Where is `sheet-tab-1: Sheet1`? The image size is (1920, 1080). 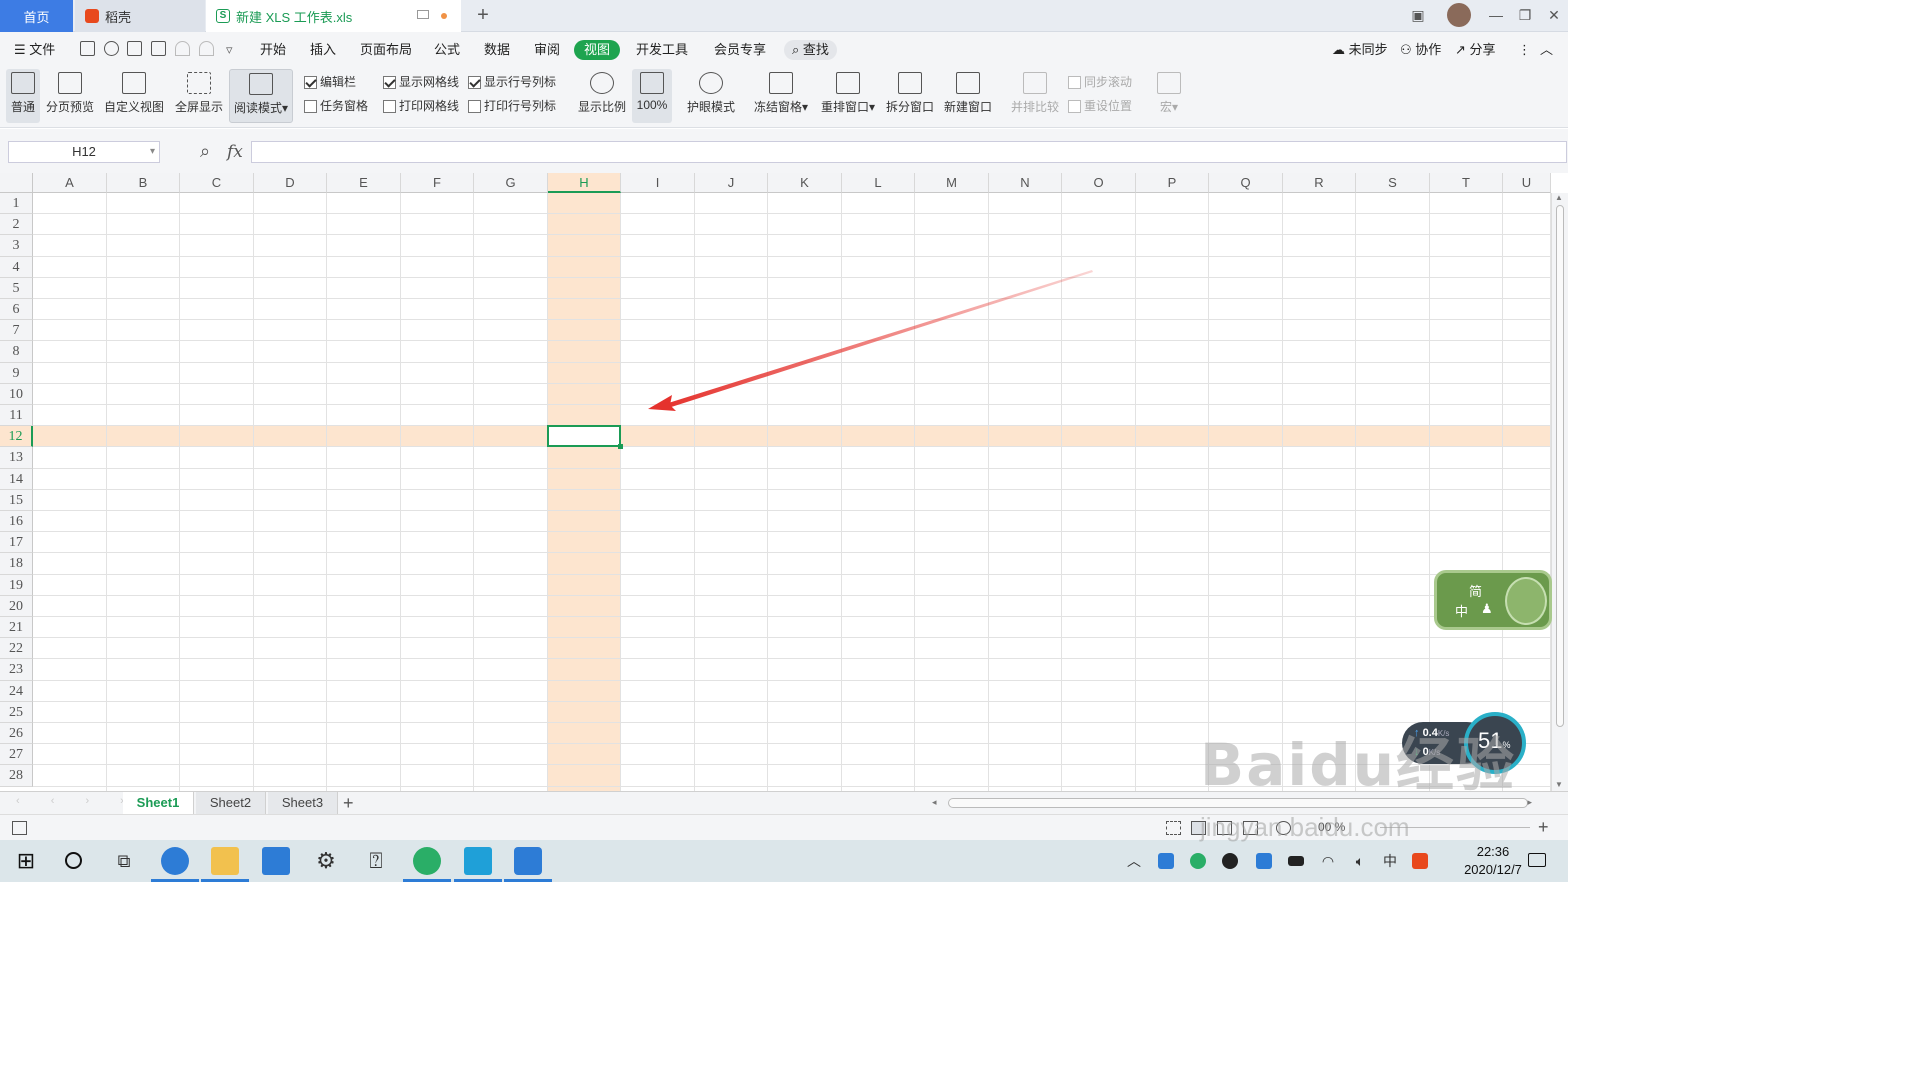
sheet-tab-1: Sheet1 is located at coordinates (158, 803).